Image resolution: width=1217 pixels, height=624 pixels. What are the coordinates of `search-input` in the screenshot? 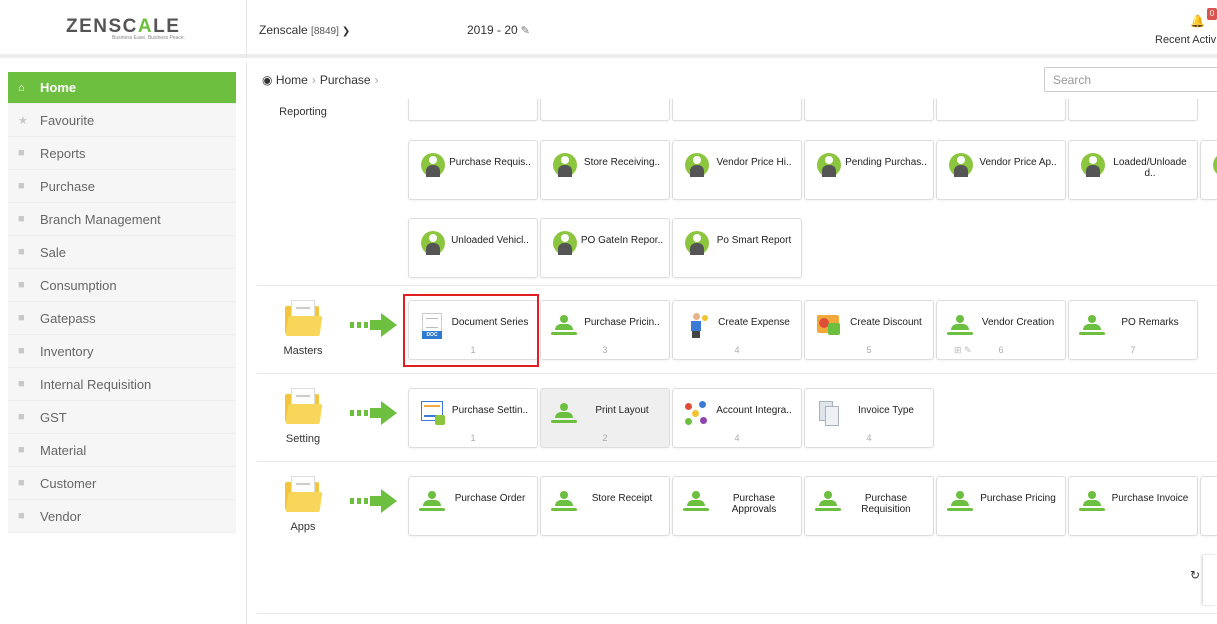 It's located at (1130, 79).